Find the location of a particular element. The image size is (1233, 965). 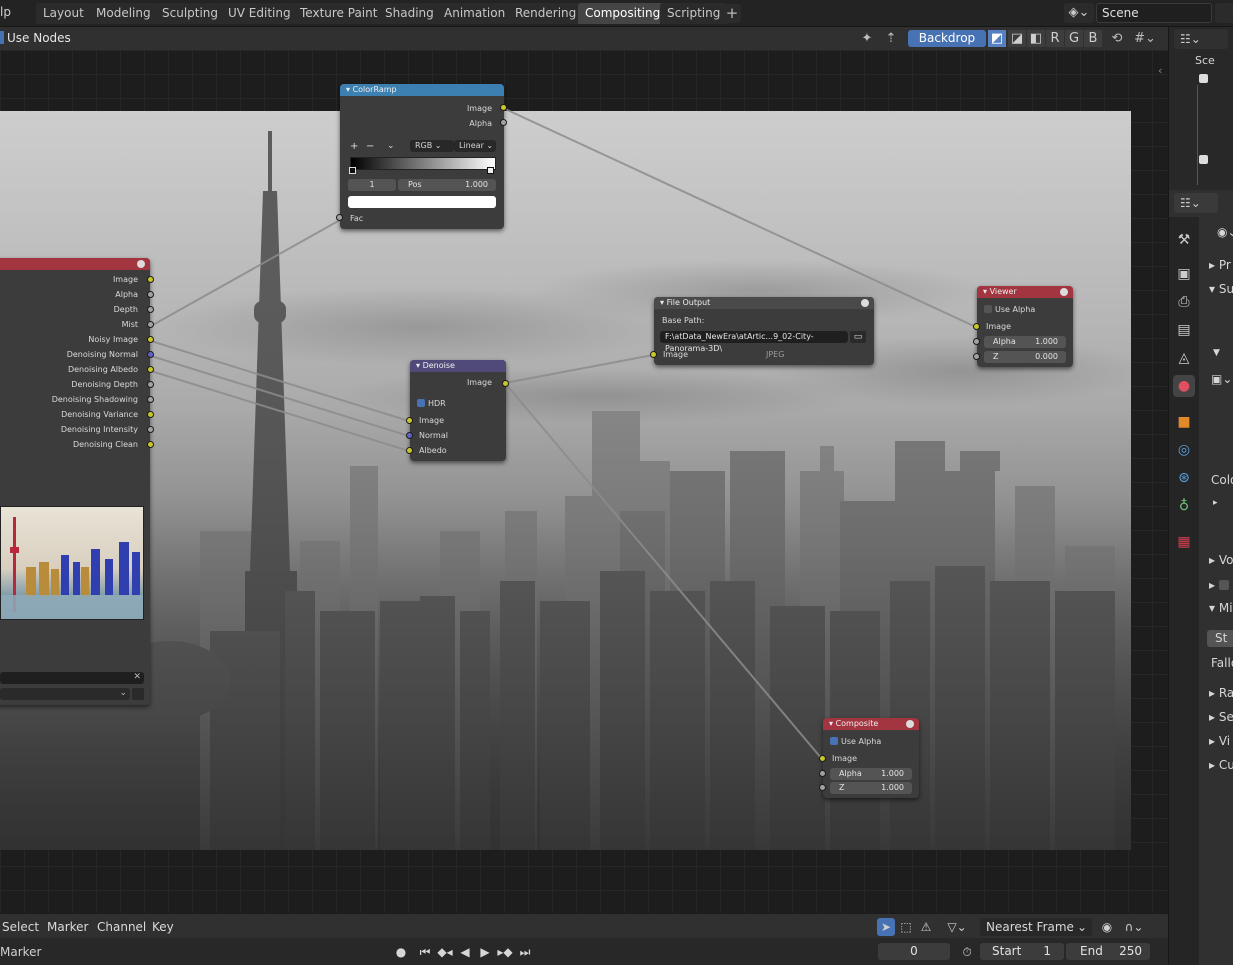

physics-tab-icon: ◎ is located at coordinates (1184, 450).